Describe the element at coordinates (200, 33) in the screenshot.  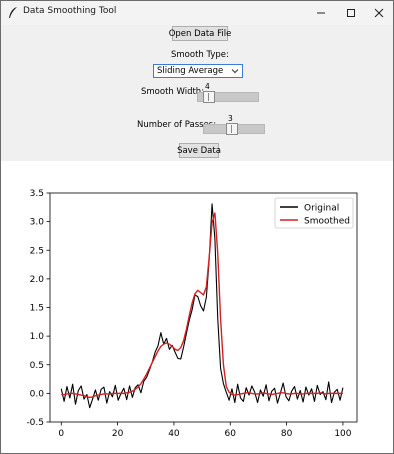
I see `open-data-file-button: Open Data File` at that location.